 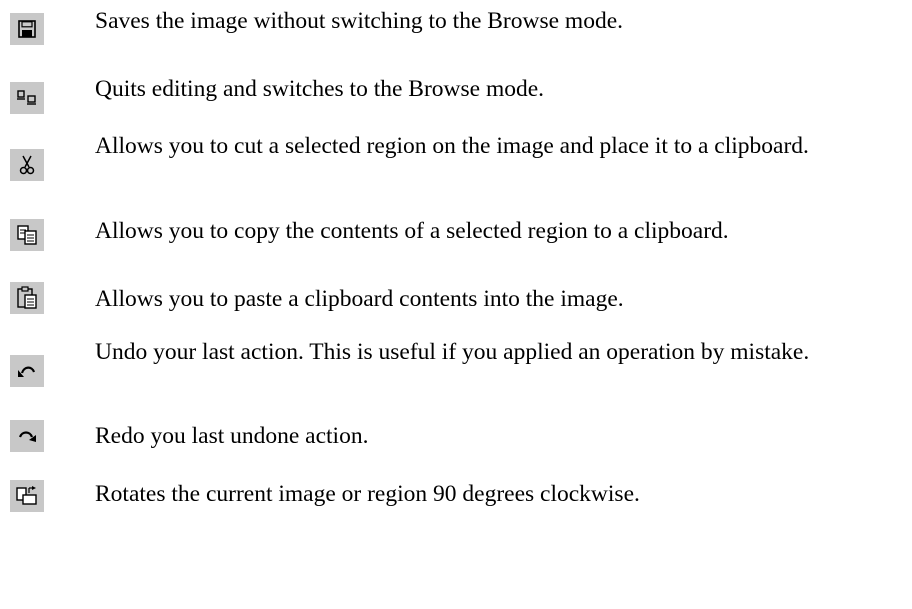 I want to click on save-button, so click(x=27, y=29).